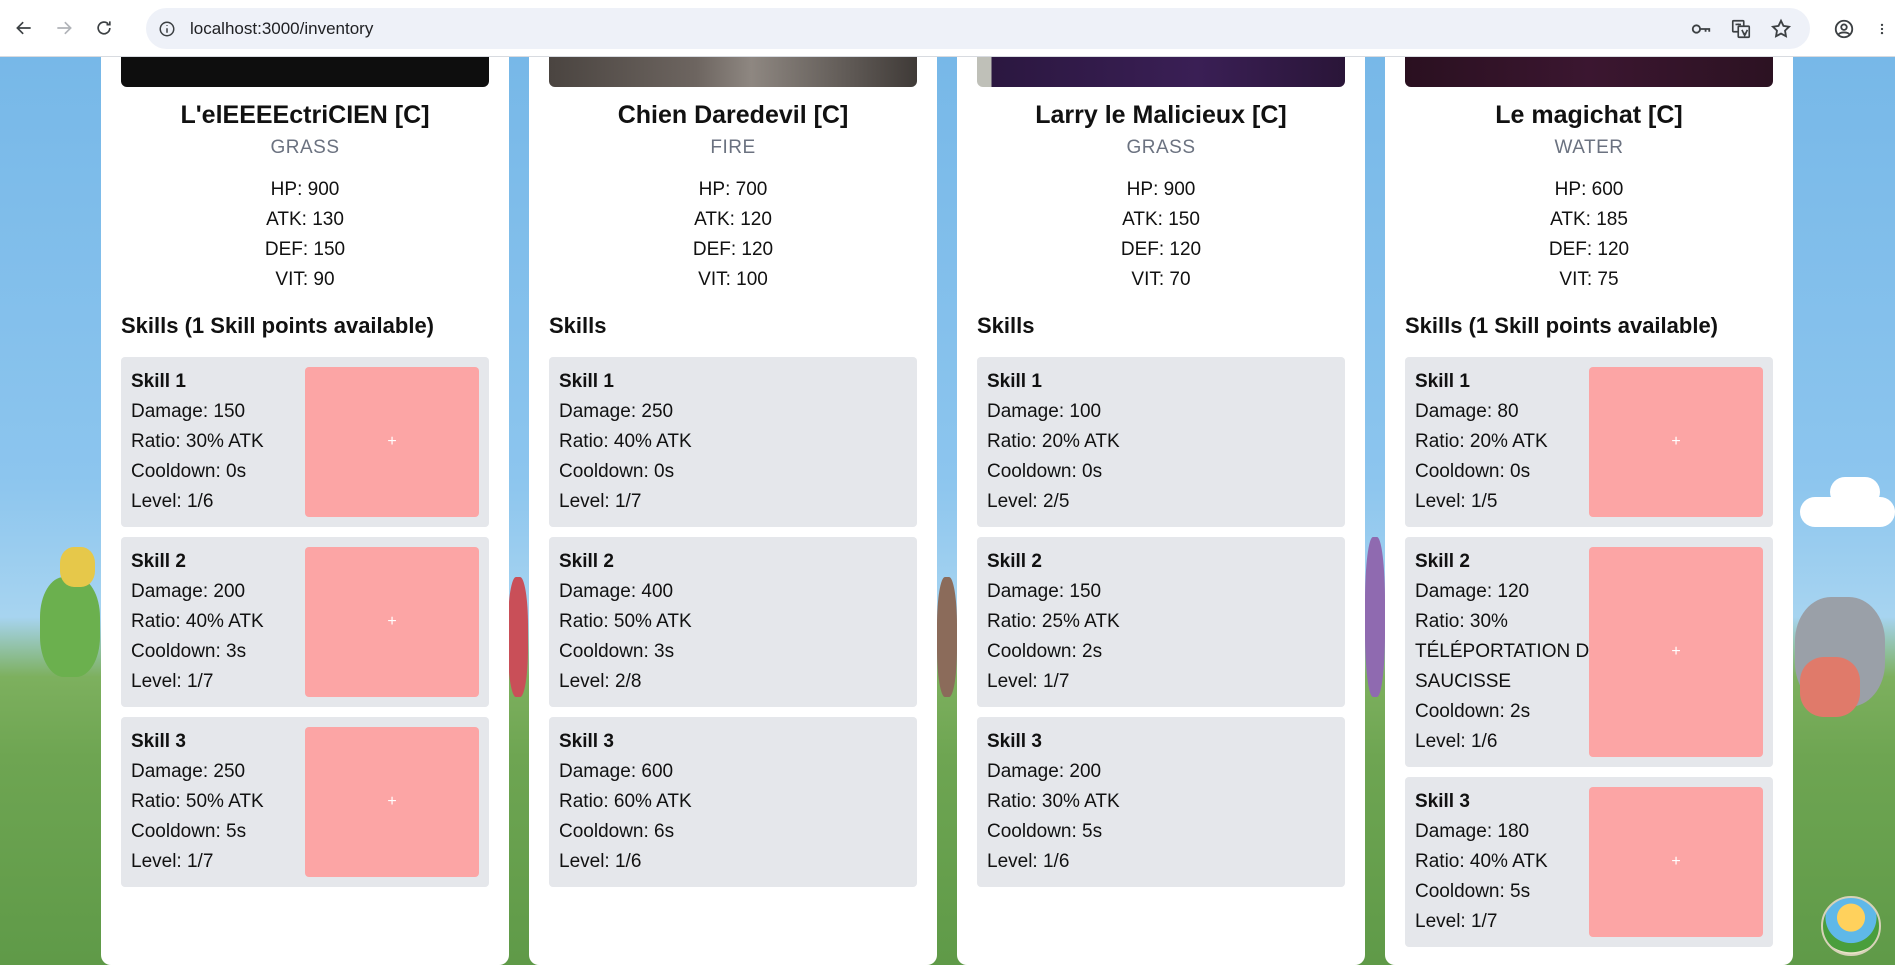  Describe the element at coordinates (1044, 411) in the screenshot. I see `skill-damage: Damage: 100` at that location.